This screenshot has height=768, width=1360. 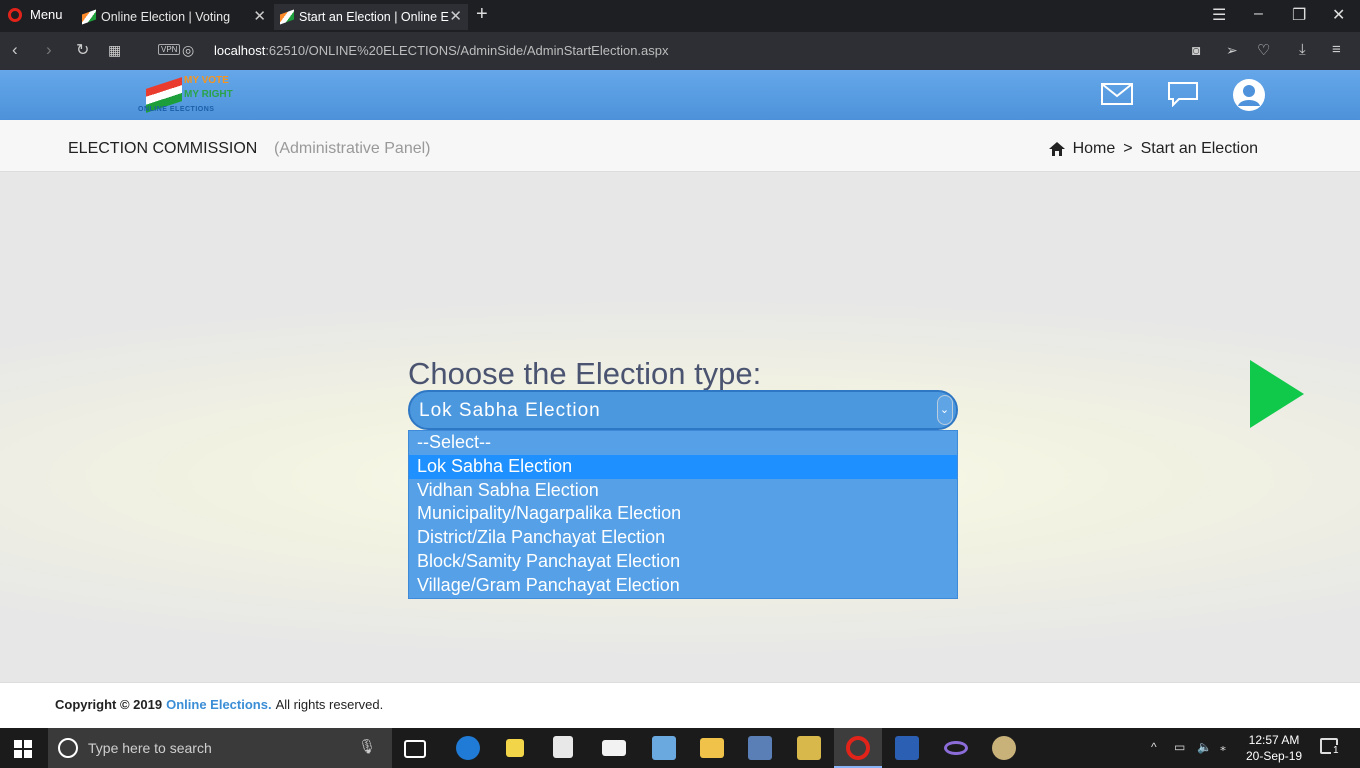 What do you see at coordinates (46, 14) in the screenshot?
I see `menu-label: Menu` at bounding box center [46, 14].